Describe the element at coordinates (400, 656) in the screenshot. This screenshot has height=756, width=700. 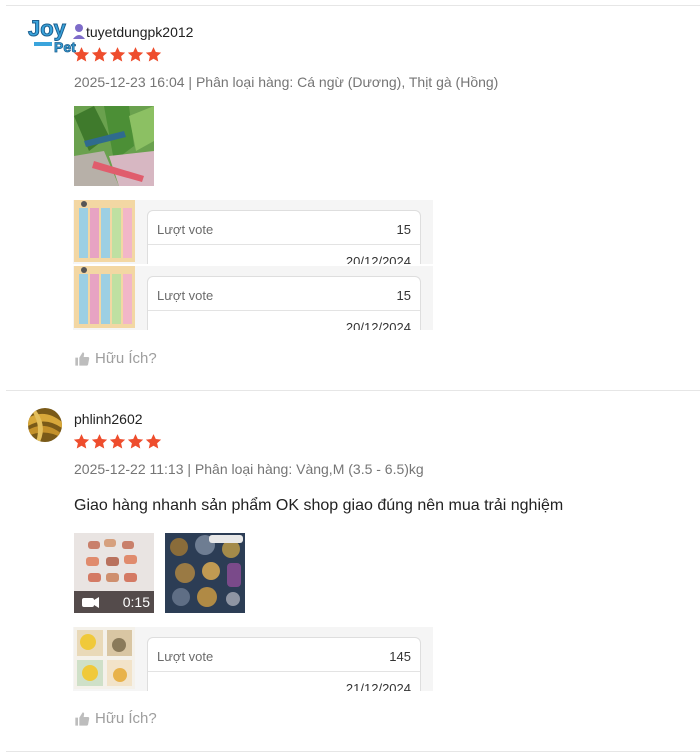
I see `vote-count: 145` at that location.